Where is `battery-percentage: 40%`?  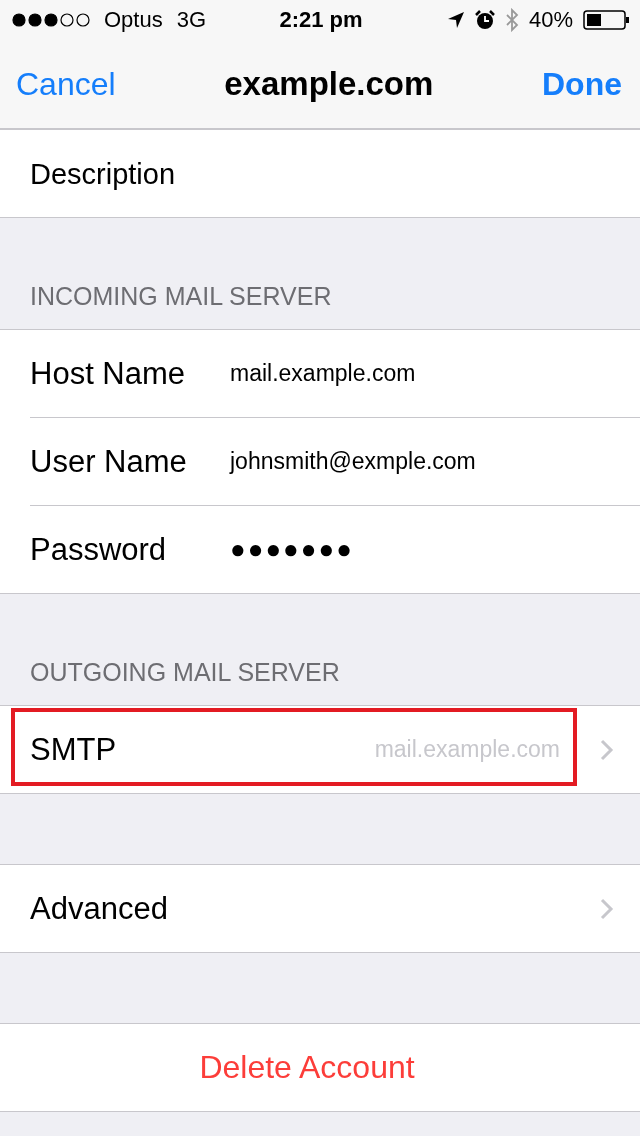 battery-percentage: 40% is located at coordinates (550, 20).